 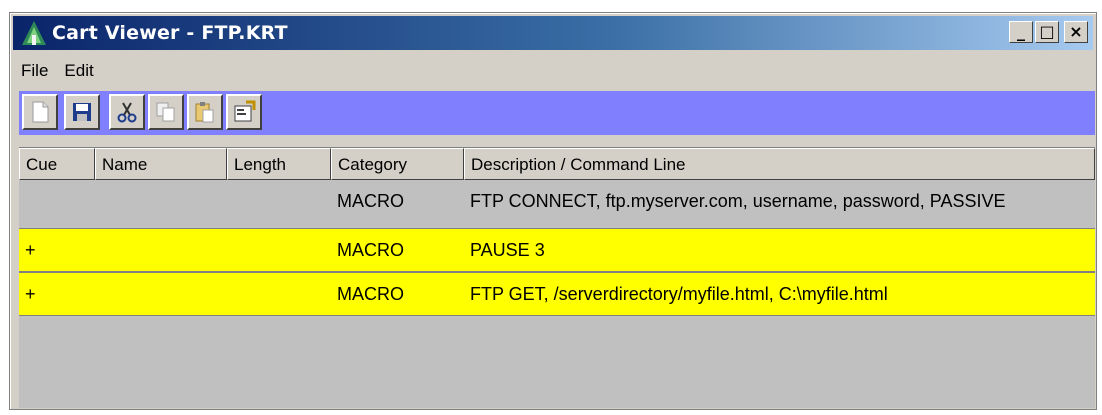 I want to click on column-header-description: Description / Command Line, so click(x=779, y=164).